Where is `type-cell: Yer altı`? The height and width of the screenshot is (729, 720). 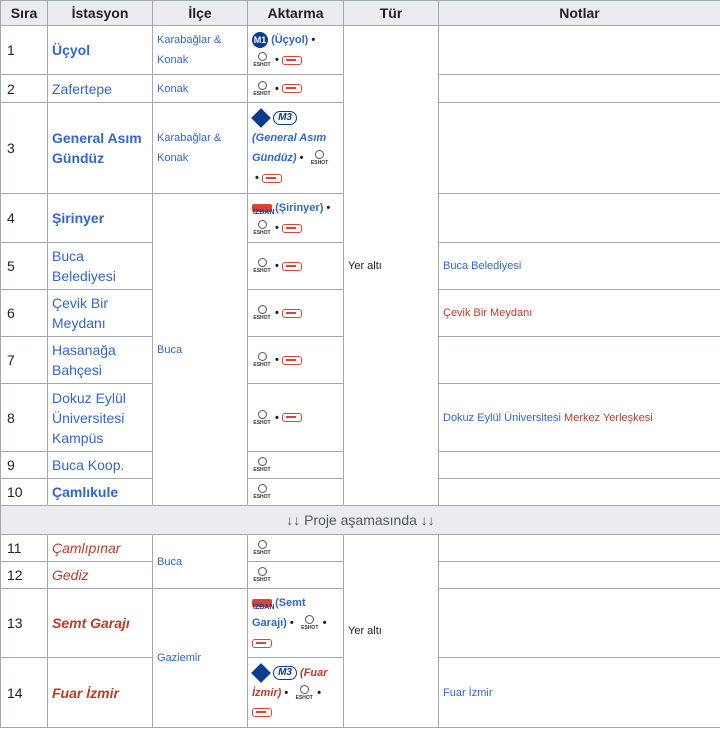 type-cell: Yer altı is located at coordinates (391, 631).